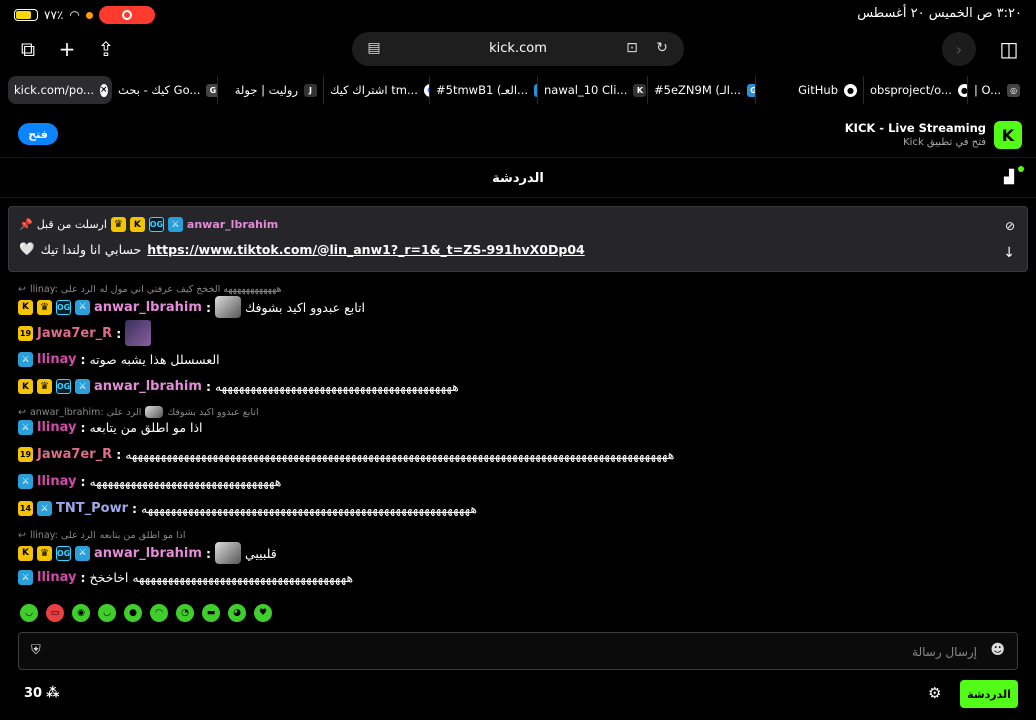 Image resolution: width=1036 pixels, height=720 pixels. I want to click on tab-roulette: روليت | جولة J, so click(271, 90).